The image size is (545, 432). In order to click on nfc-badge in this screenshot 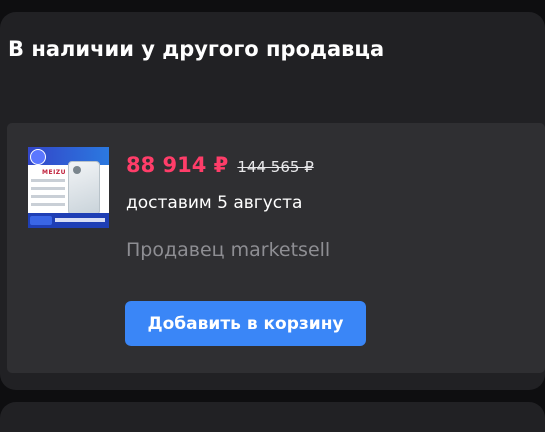, I will do `click(41, 220)`.